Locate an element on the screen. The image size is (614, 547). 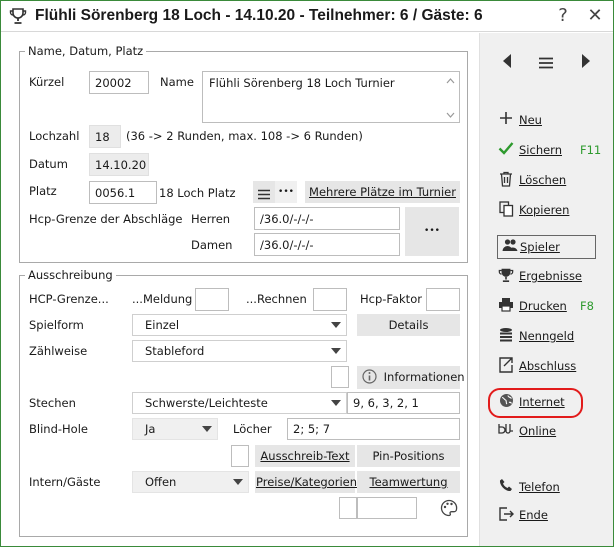
kuerzel-field: 20002 is located at coordinates (119, 82).